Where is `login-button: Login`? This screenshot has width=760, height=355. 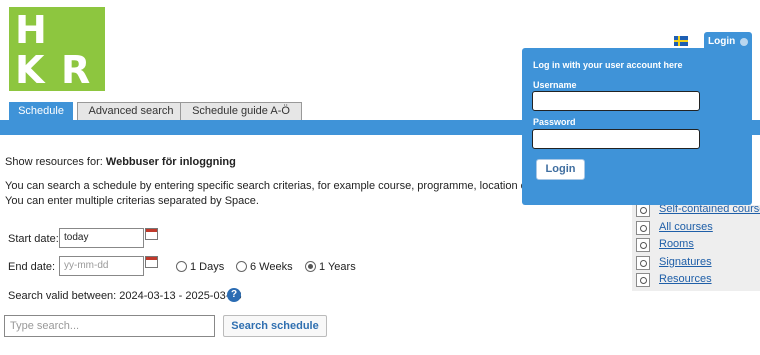 login-button: Login is located at coordinates (560, 169).